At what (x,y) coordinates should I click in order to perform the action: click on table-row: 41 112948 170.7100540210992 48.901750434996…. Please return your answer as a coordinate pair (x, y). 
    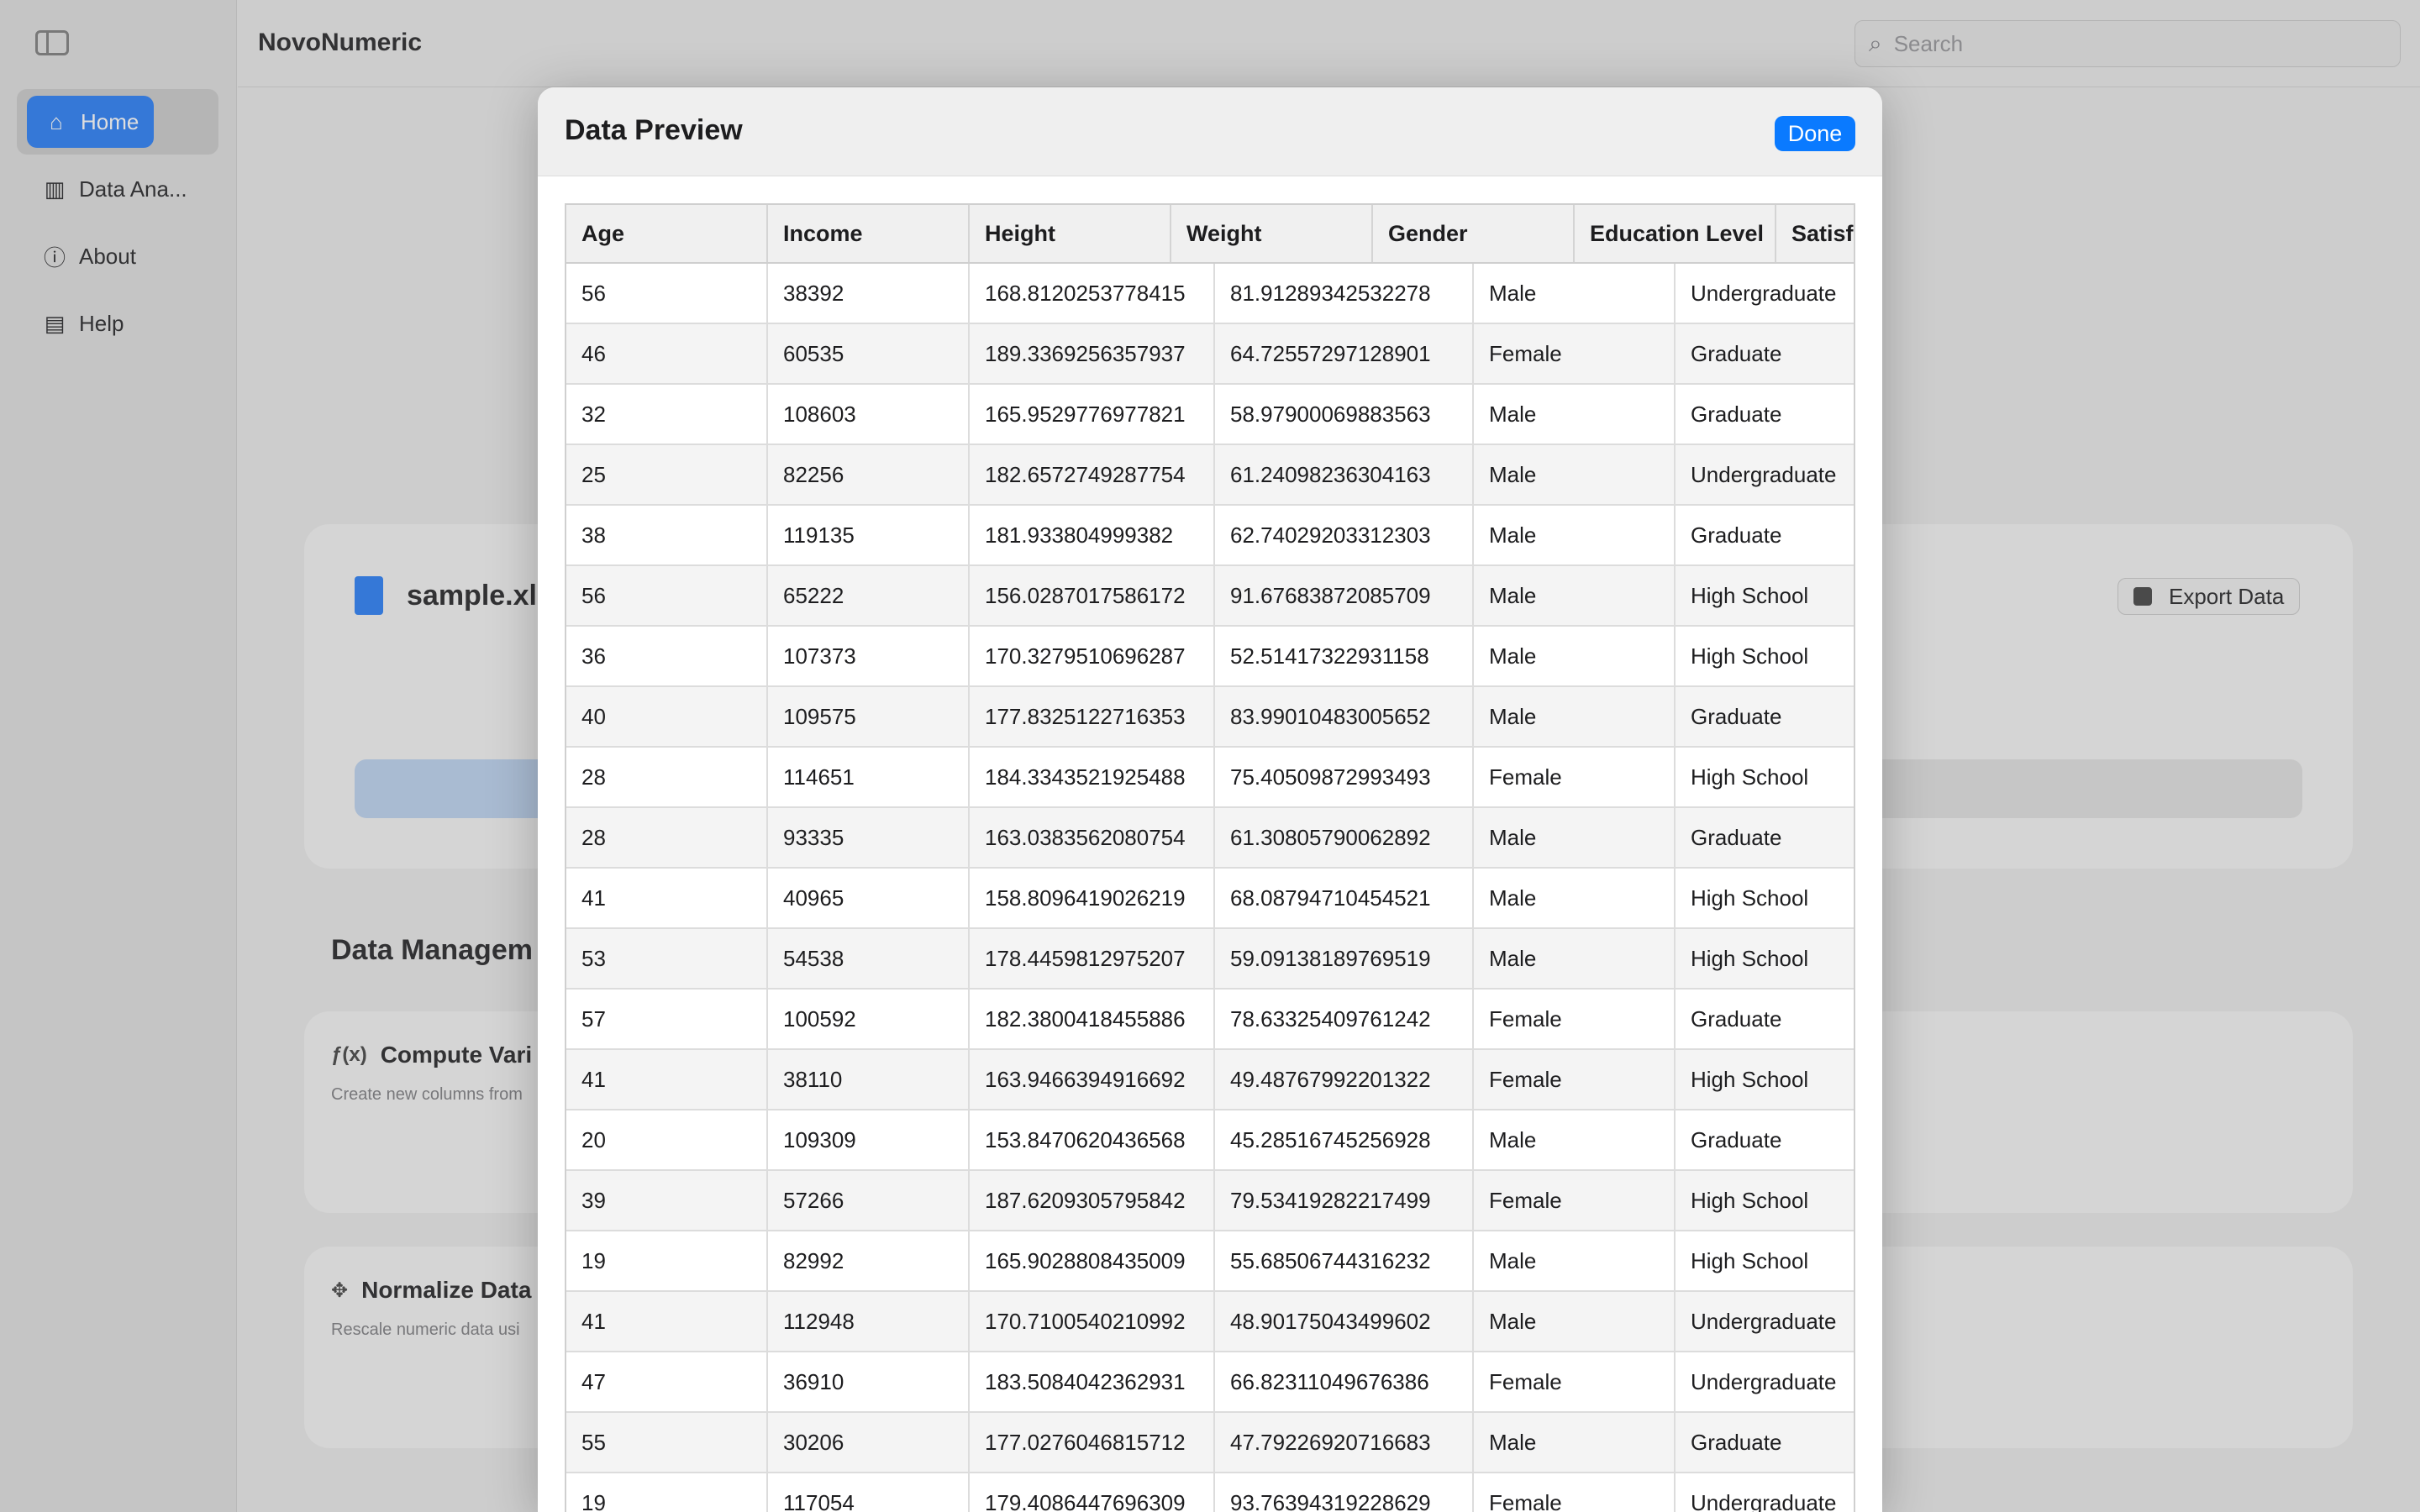
    Looking at the image, I should click on (1210, 1322).